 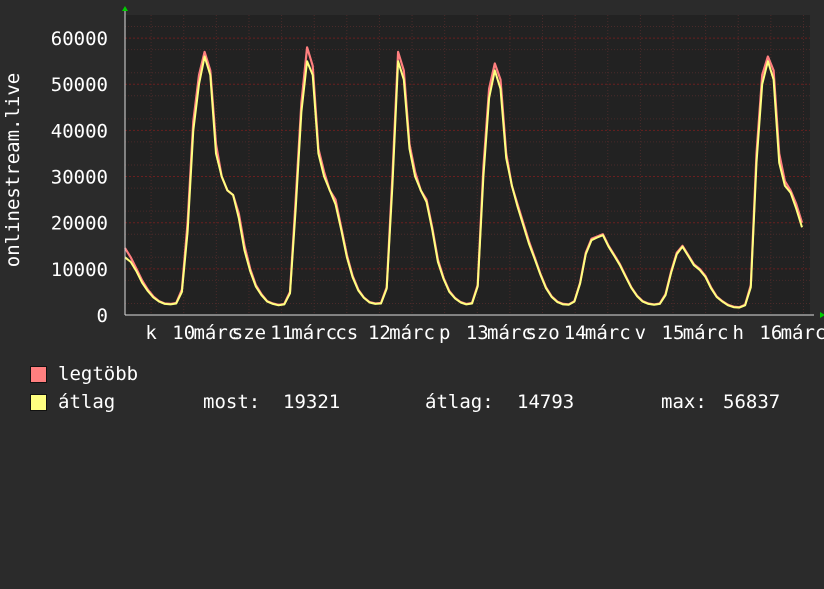 What do you see at coordinates (98, 374) in the screenshot?
I see `legend-label-legtobb: legtöbb` at bounding box center [98, 374].